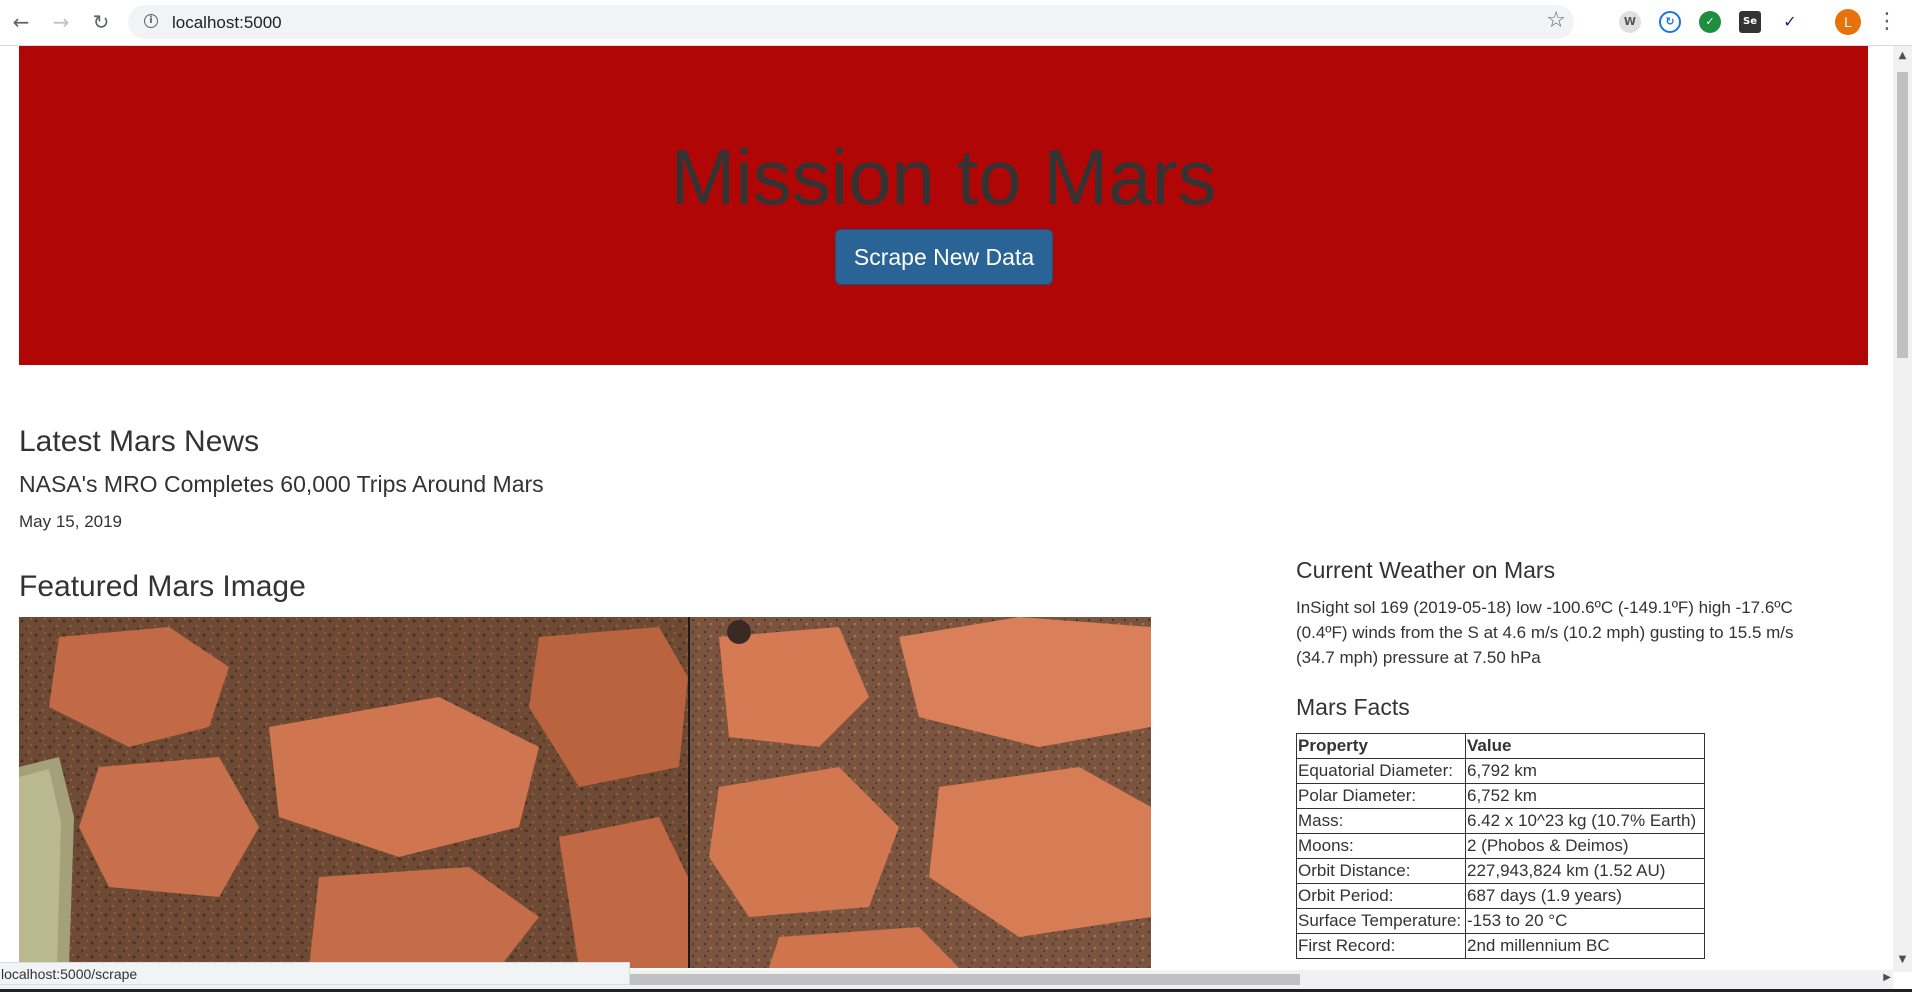  I want to click on extension-w-icon: W, so click(1630, 22).